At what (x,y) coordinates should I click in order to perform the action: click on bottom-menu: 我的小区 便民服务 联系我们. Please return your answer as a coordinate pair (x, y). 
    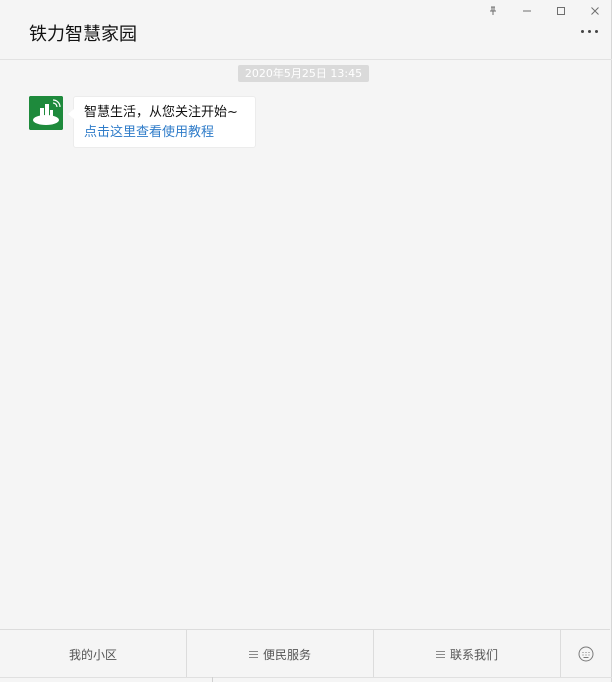
    Looking at the image, I should click on (305, 653).